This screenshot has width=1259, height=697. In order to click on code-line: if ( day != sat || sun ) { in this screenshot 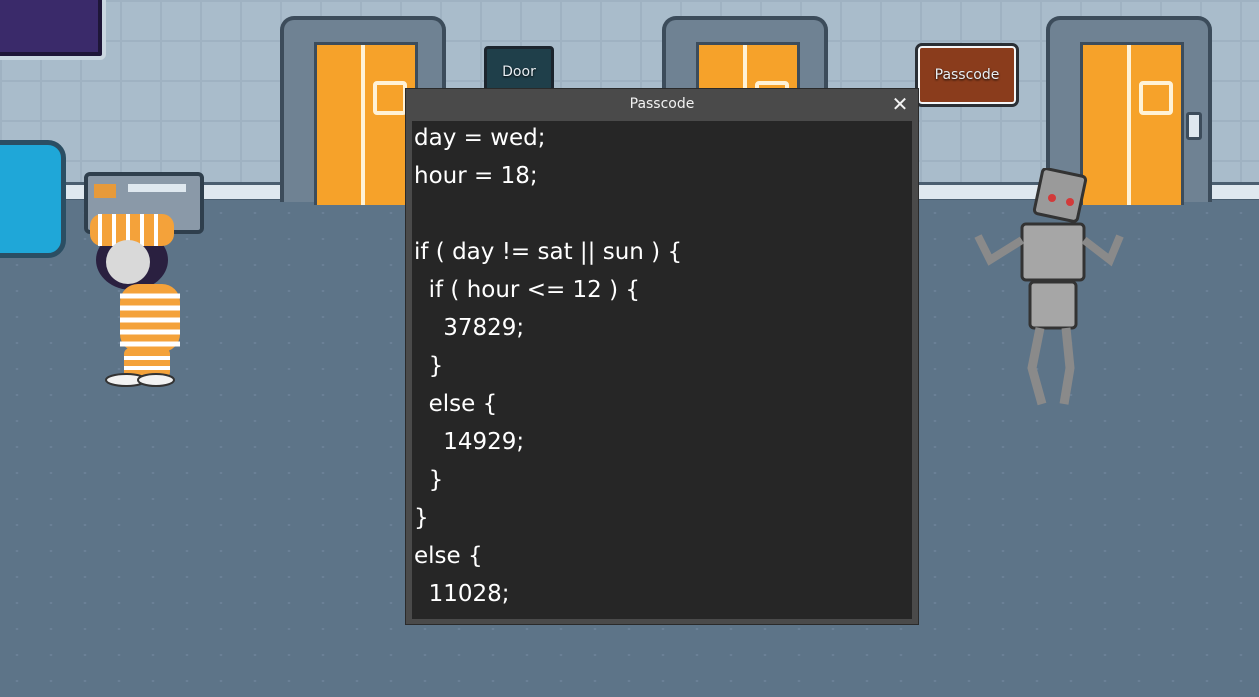, I will do `click(548, 252)`.